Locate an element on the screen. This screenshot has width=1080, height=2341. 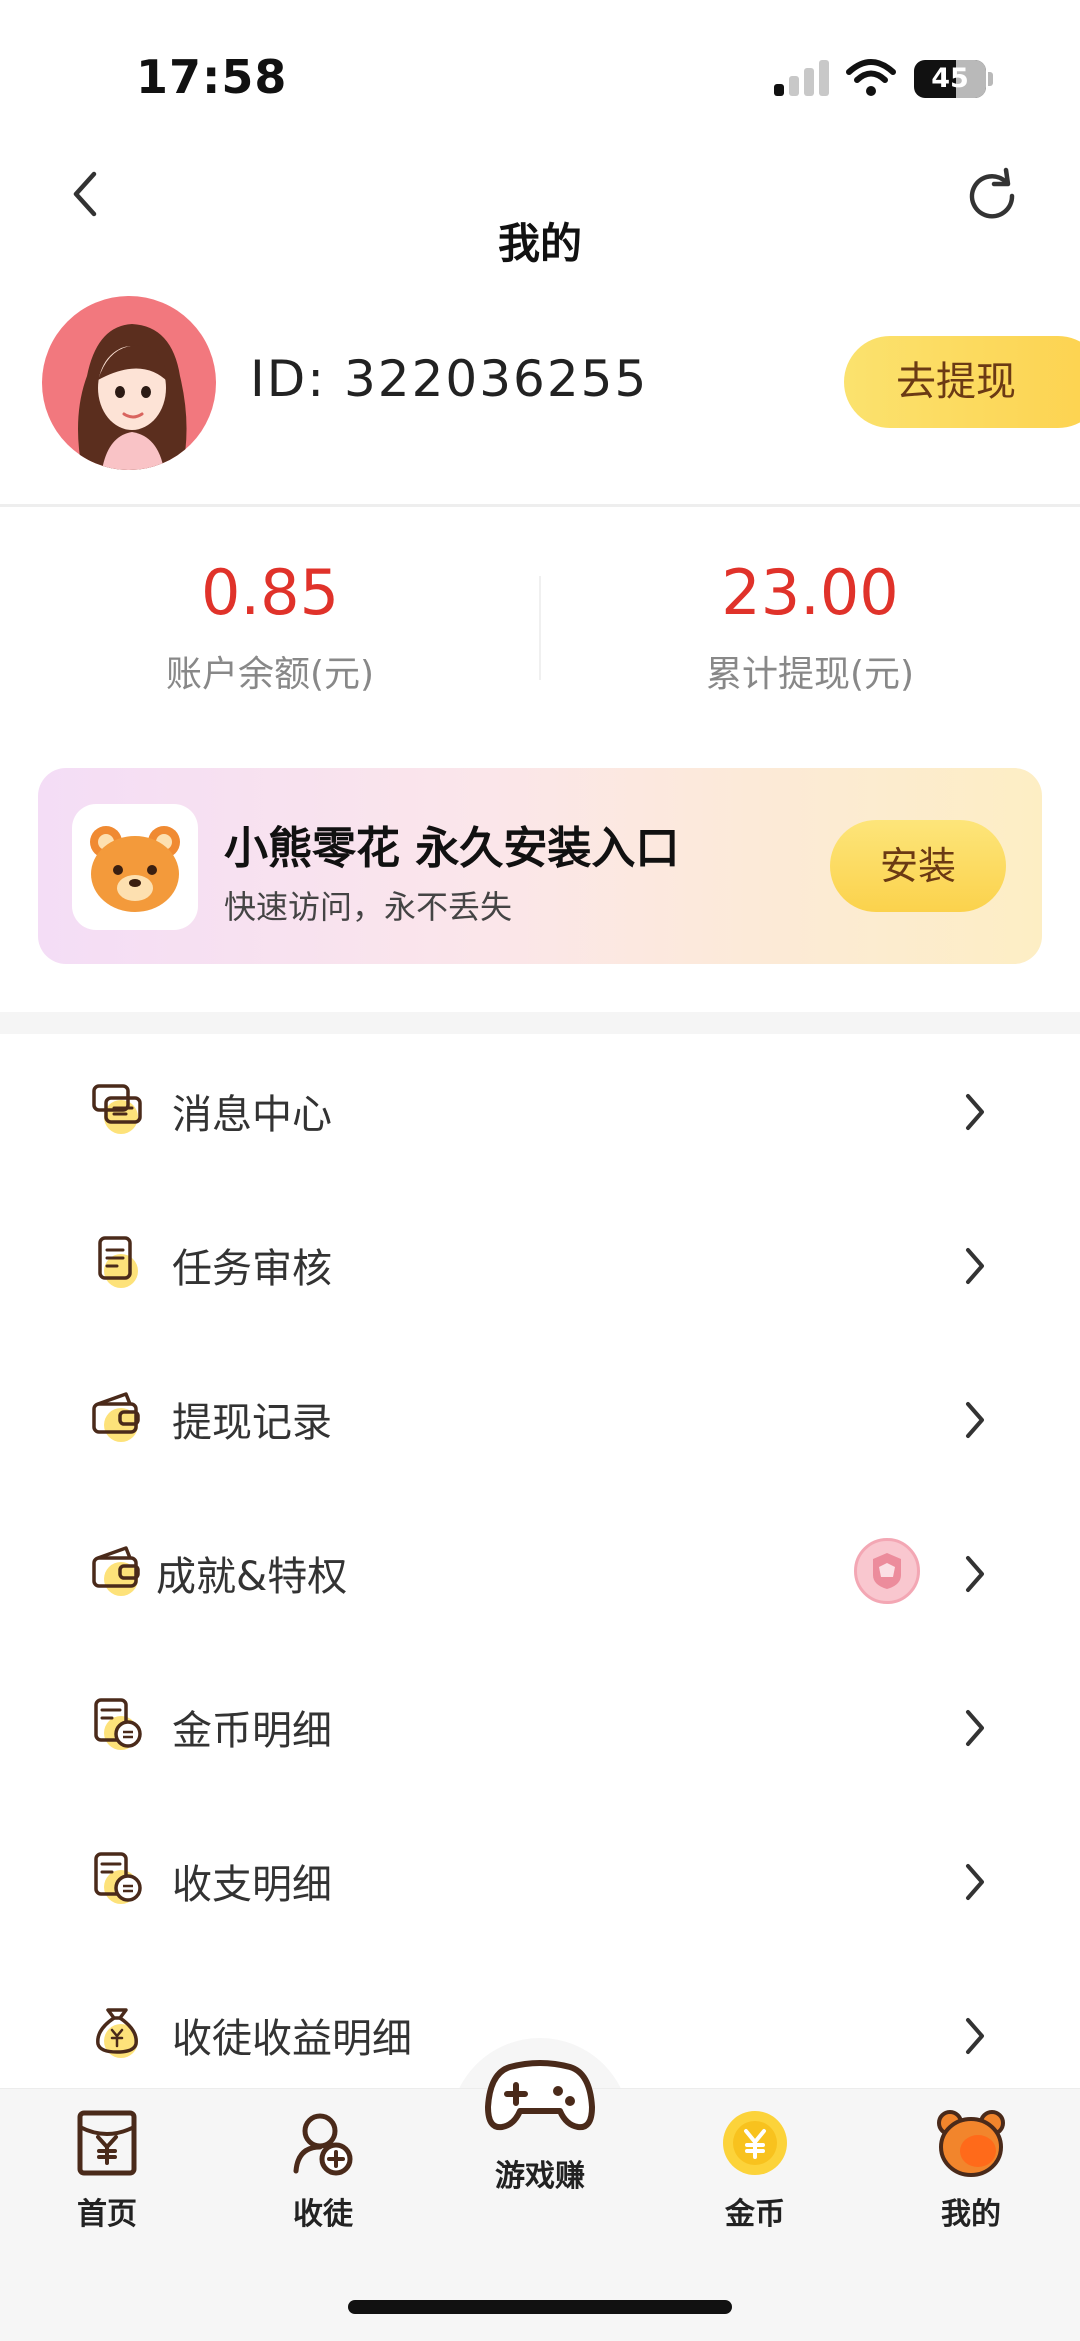
menu-item-task-review: 任务审核 is located at coordinates (540, 1265).